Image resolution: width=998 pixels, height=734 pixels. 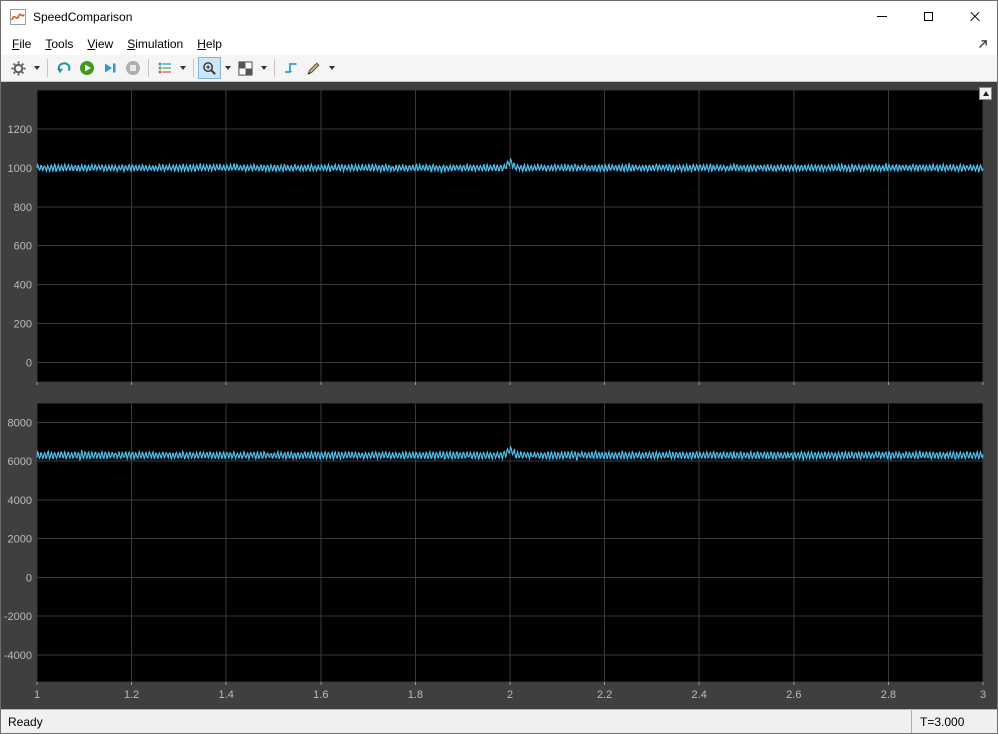 I want to click on trigger-icon, so click(x=290, y=68).